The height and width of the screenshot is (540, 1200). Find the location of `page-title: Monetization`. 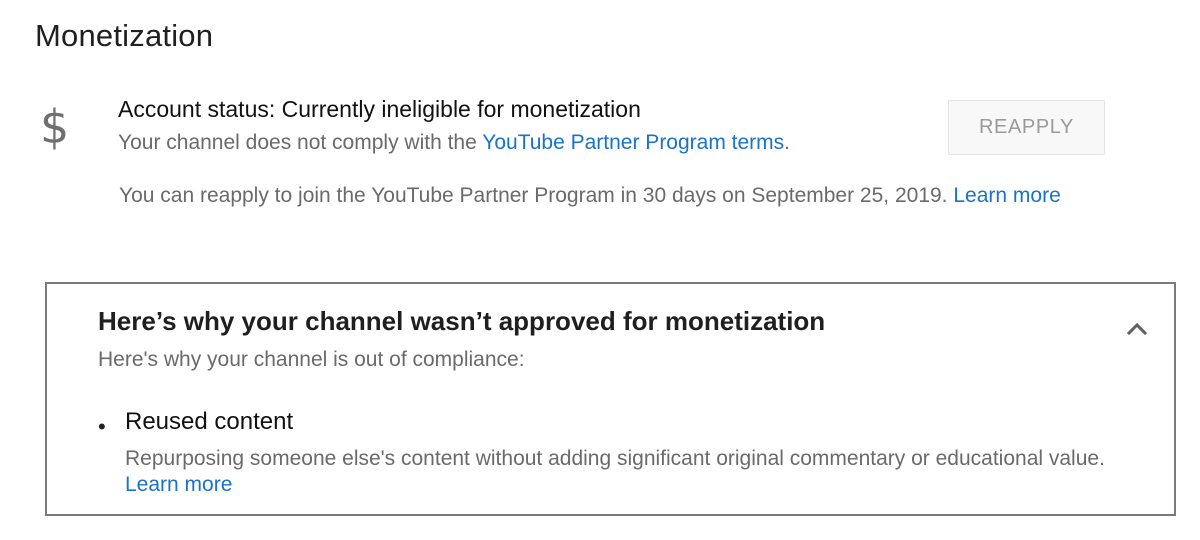

page-title: Monetization is located at coordinates (124, 35).